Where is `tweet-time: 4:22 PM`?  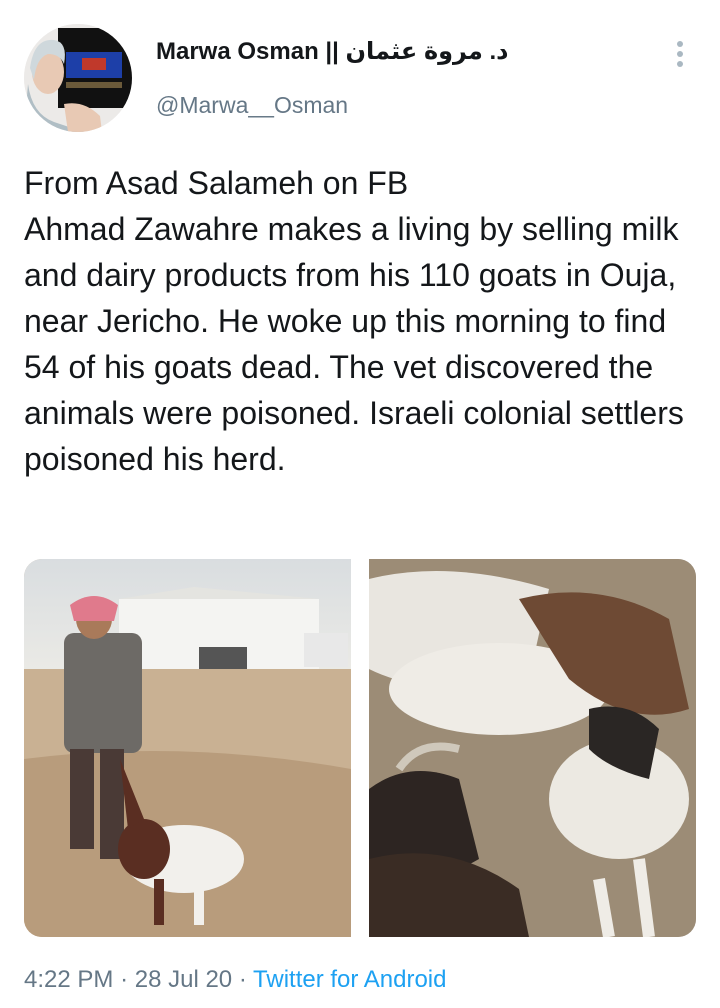 tweet-time: 4:22 PM is located at coordinates (69, 979).